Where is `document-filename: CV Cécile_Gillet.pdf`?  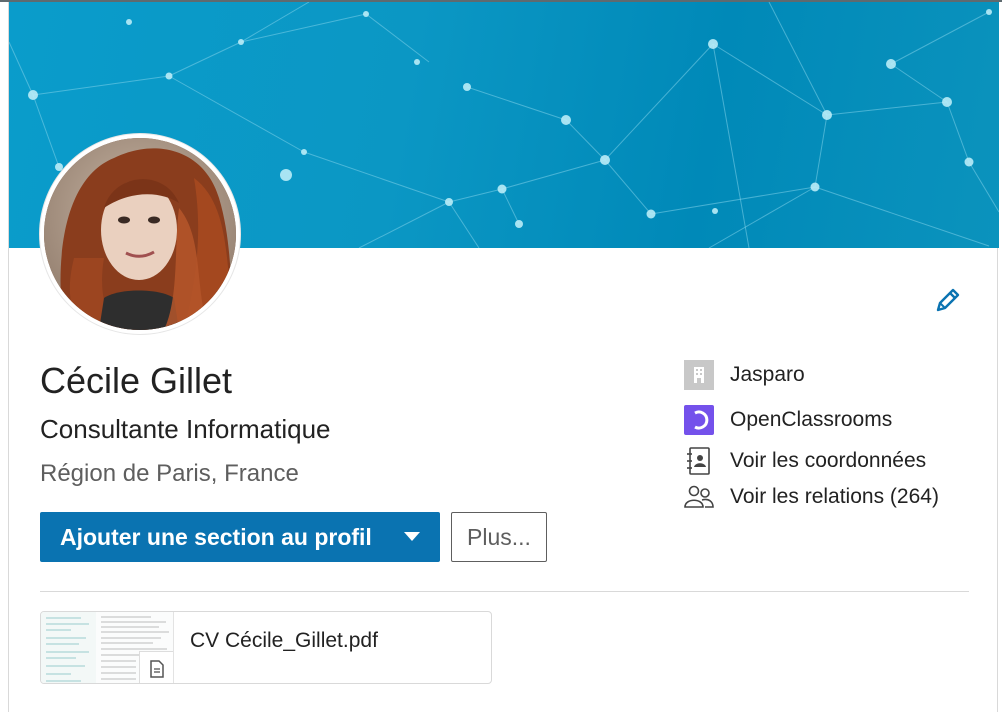 document-filename: CV Cécile_Gillet.pdf is located at coordinates (284, 640).